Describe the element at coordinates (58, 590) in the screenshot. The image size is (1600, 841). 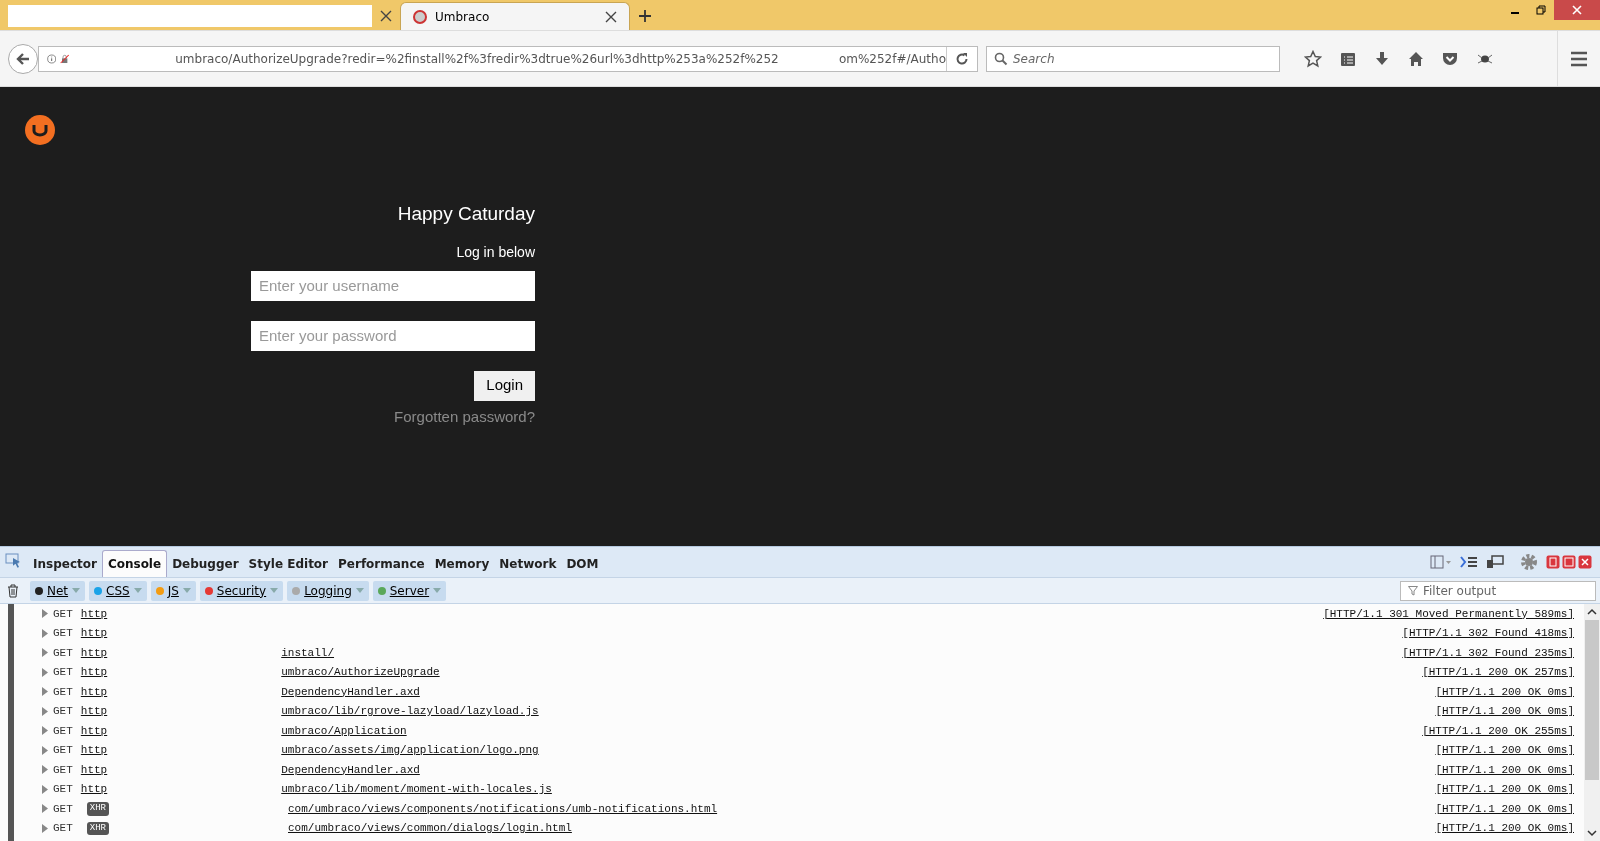
I see `filter-button: Net` at that location.